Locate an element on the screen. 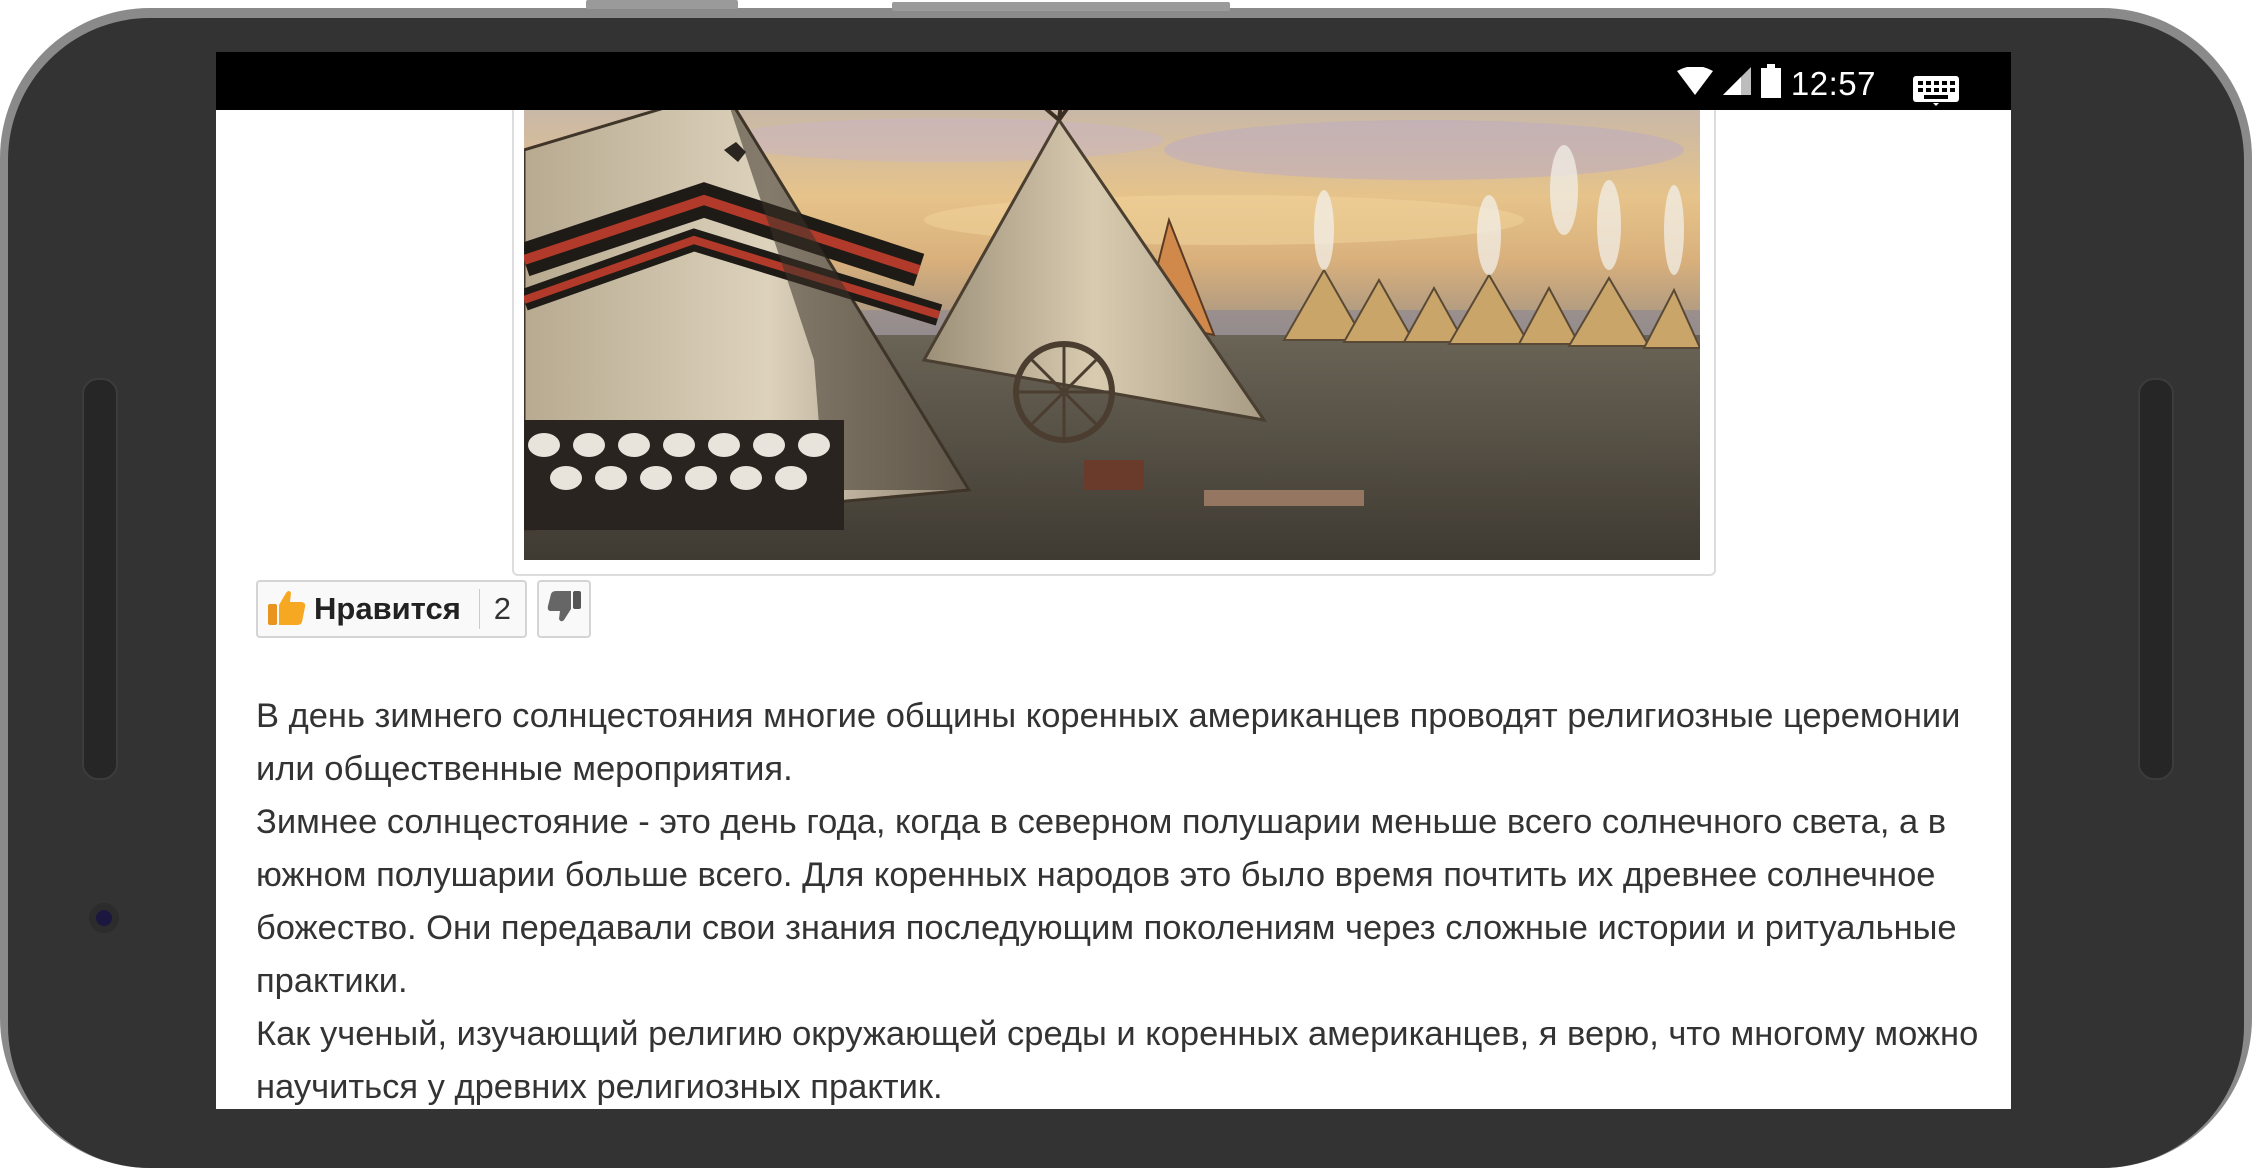 The width and height of the screenshot is (2252, 1168). thumbs-up-icon is located at coordinates (287, 609).